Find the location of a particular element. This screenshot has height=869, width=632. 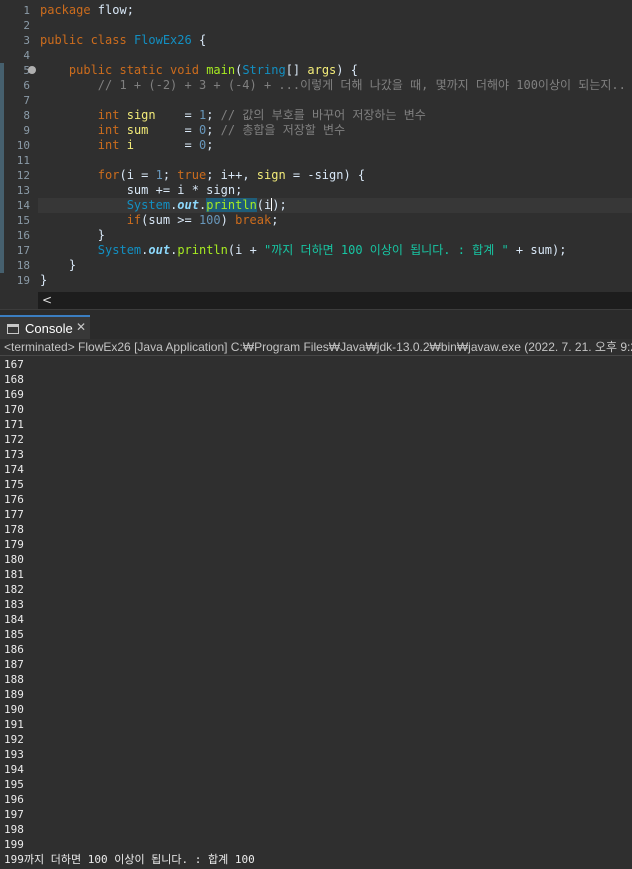

line-number: 6 is located at coordinates (26, 85).